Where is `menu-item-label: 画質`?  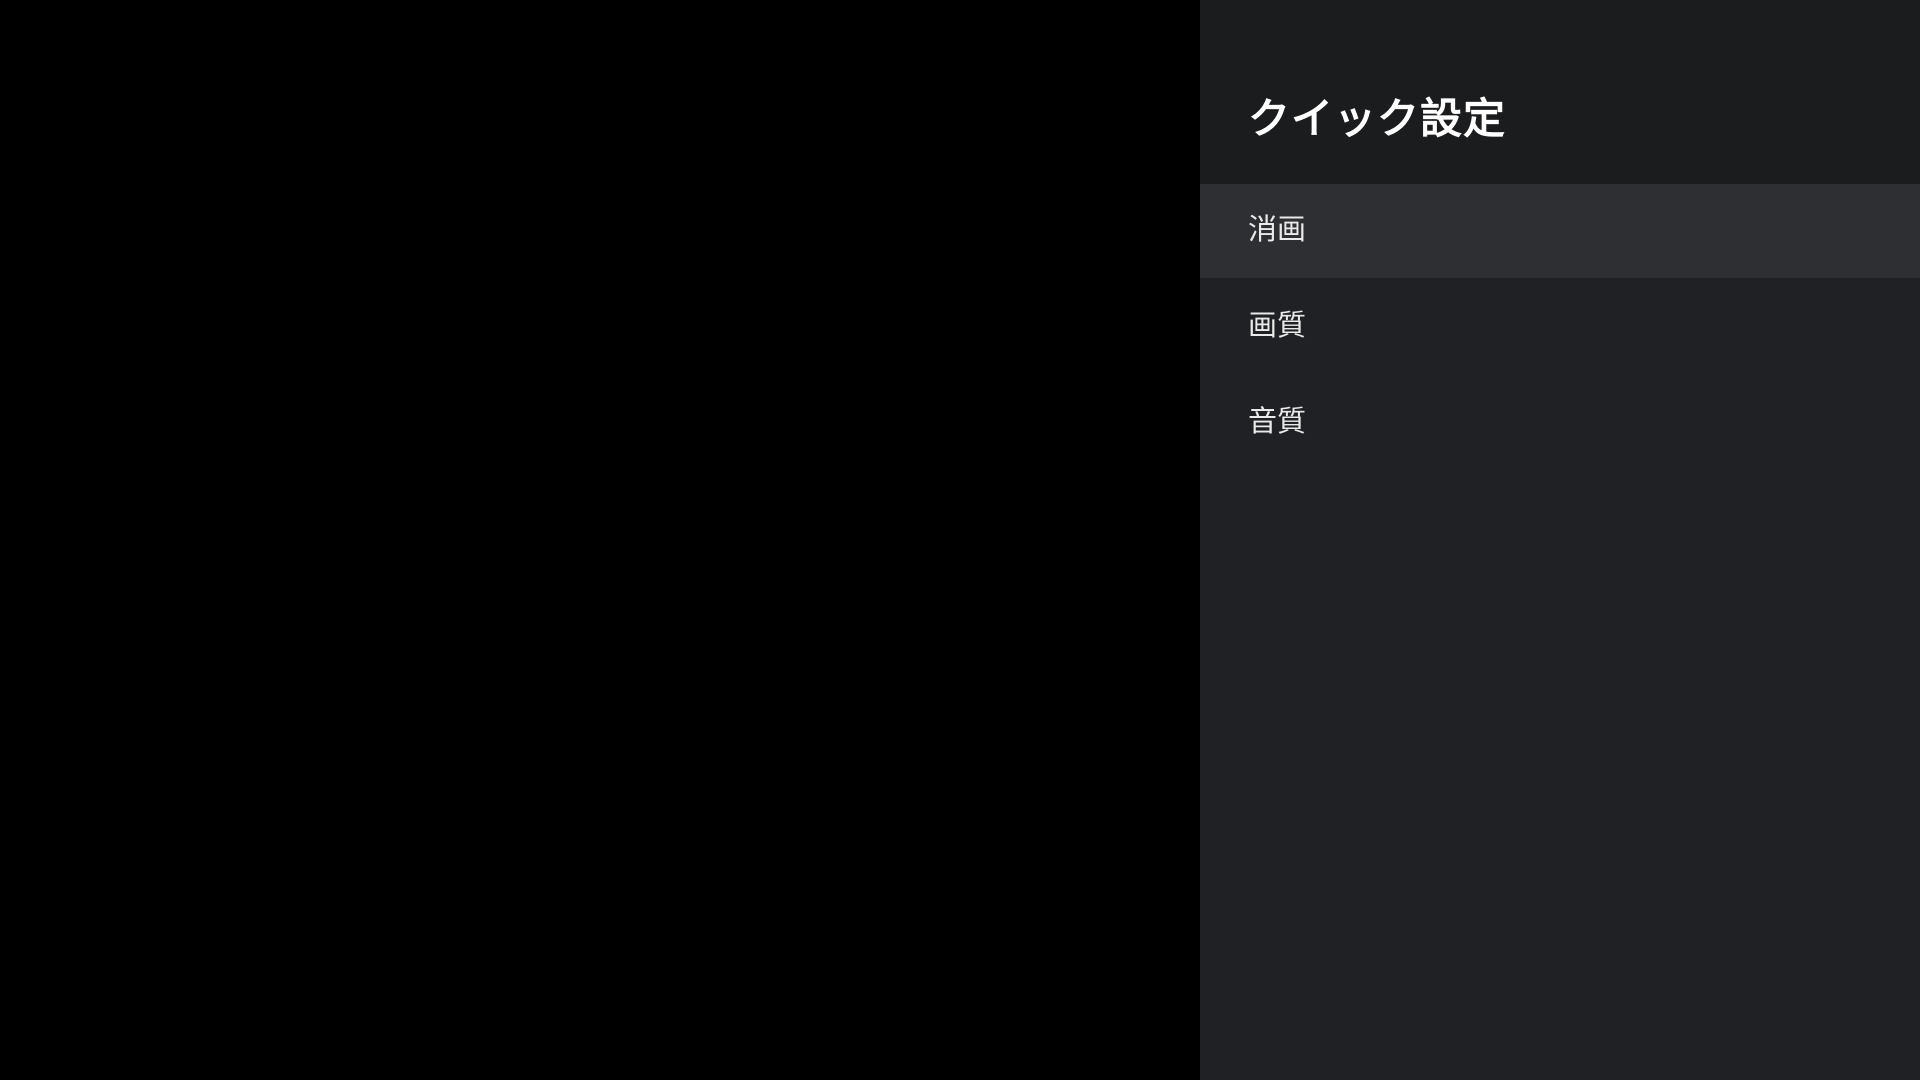
menu-item-label: 画質 is located at coordinates (1277, 325).